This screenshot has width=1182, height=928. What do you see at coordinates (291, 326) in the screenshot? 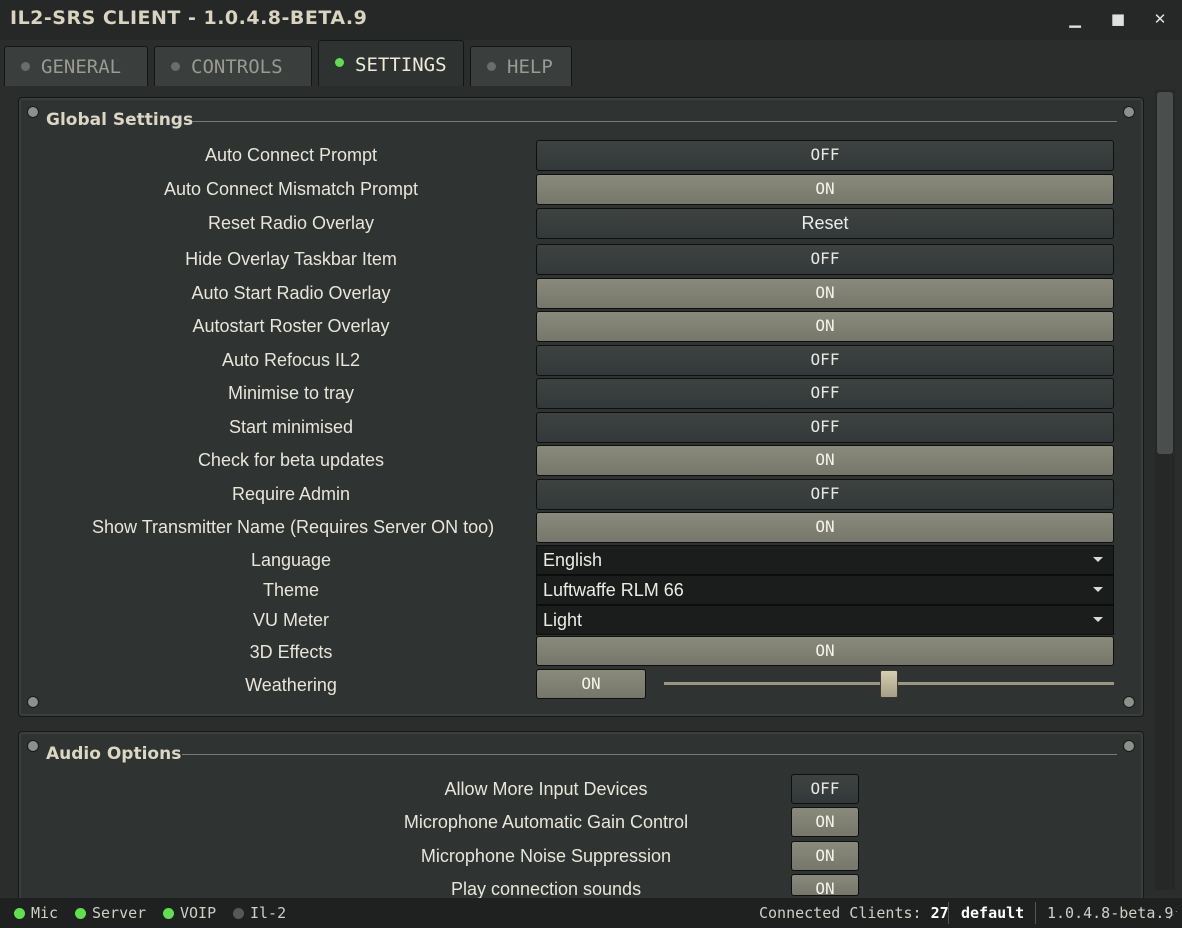
I see `setting-label: Autostart Roster Overlay` at bounding box center [291, 326].